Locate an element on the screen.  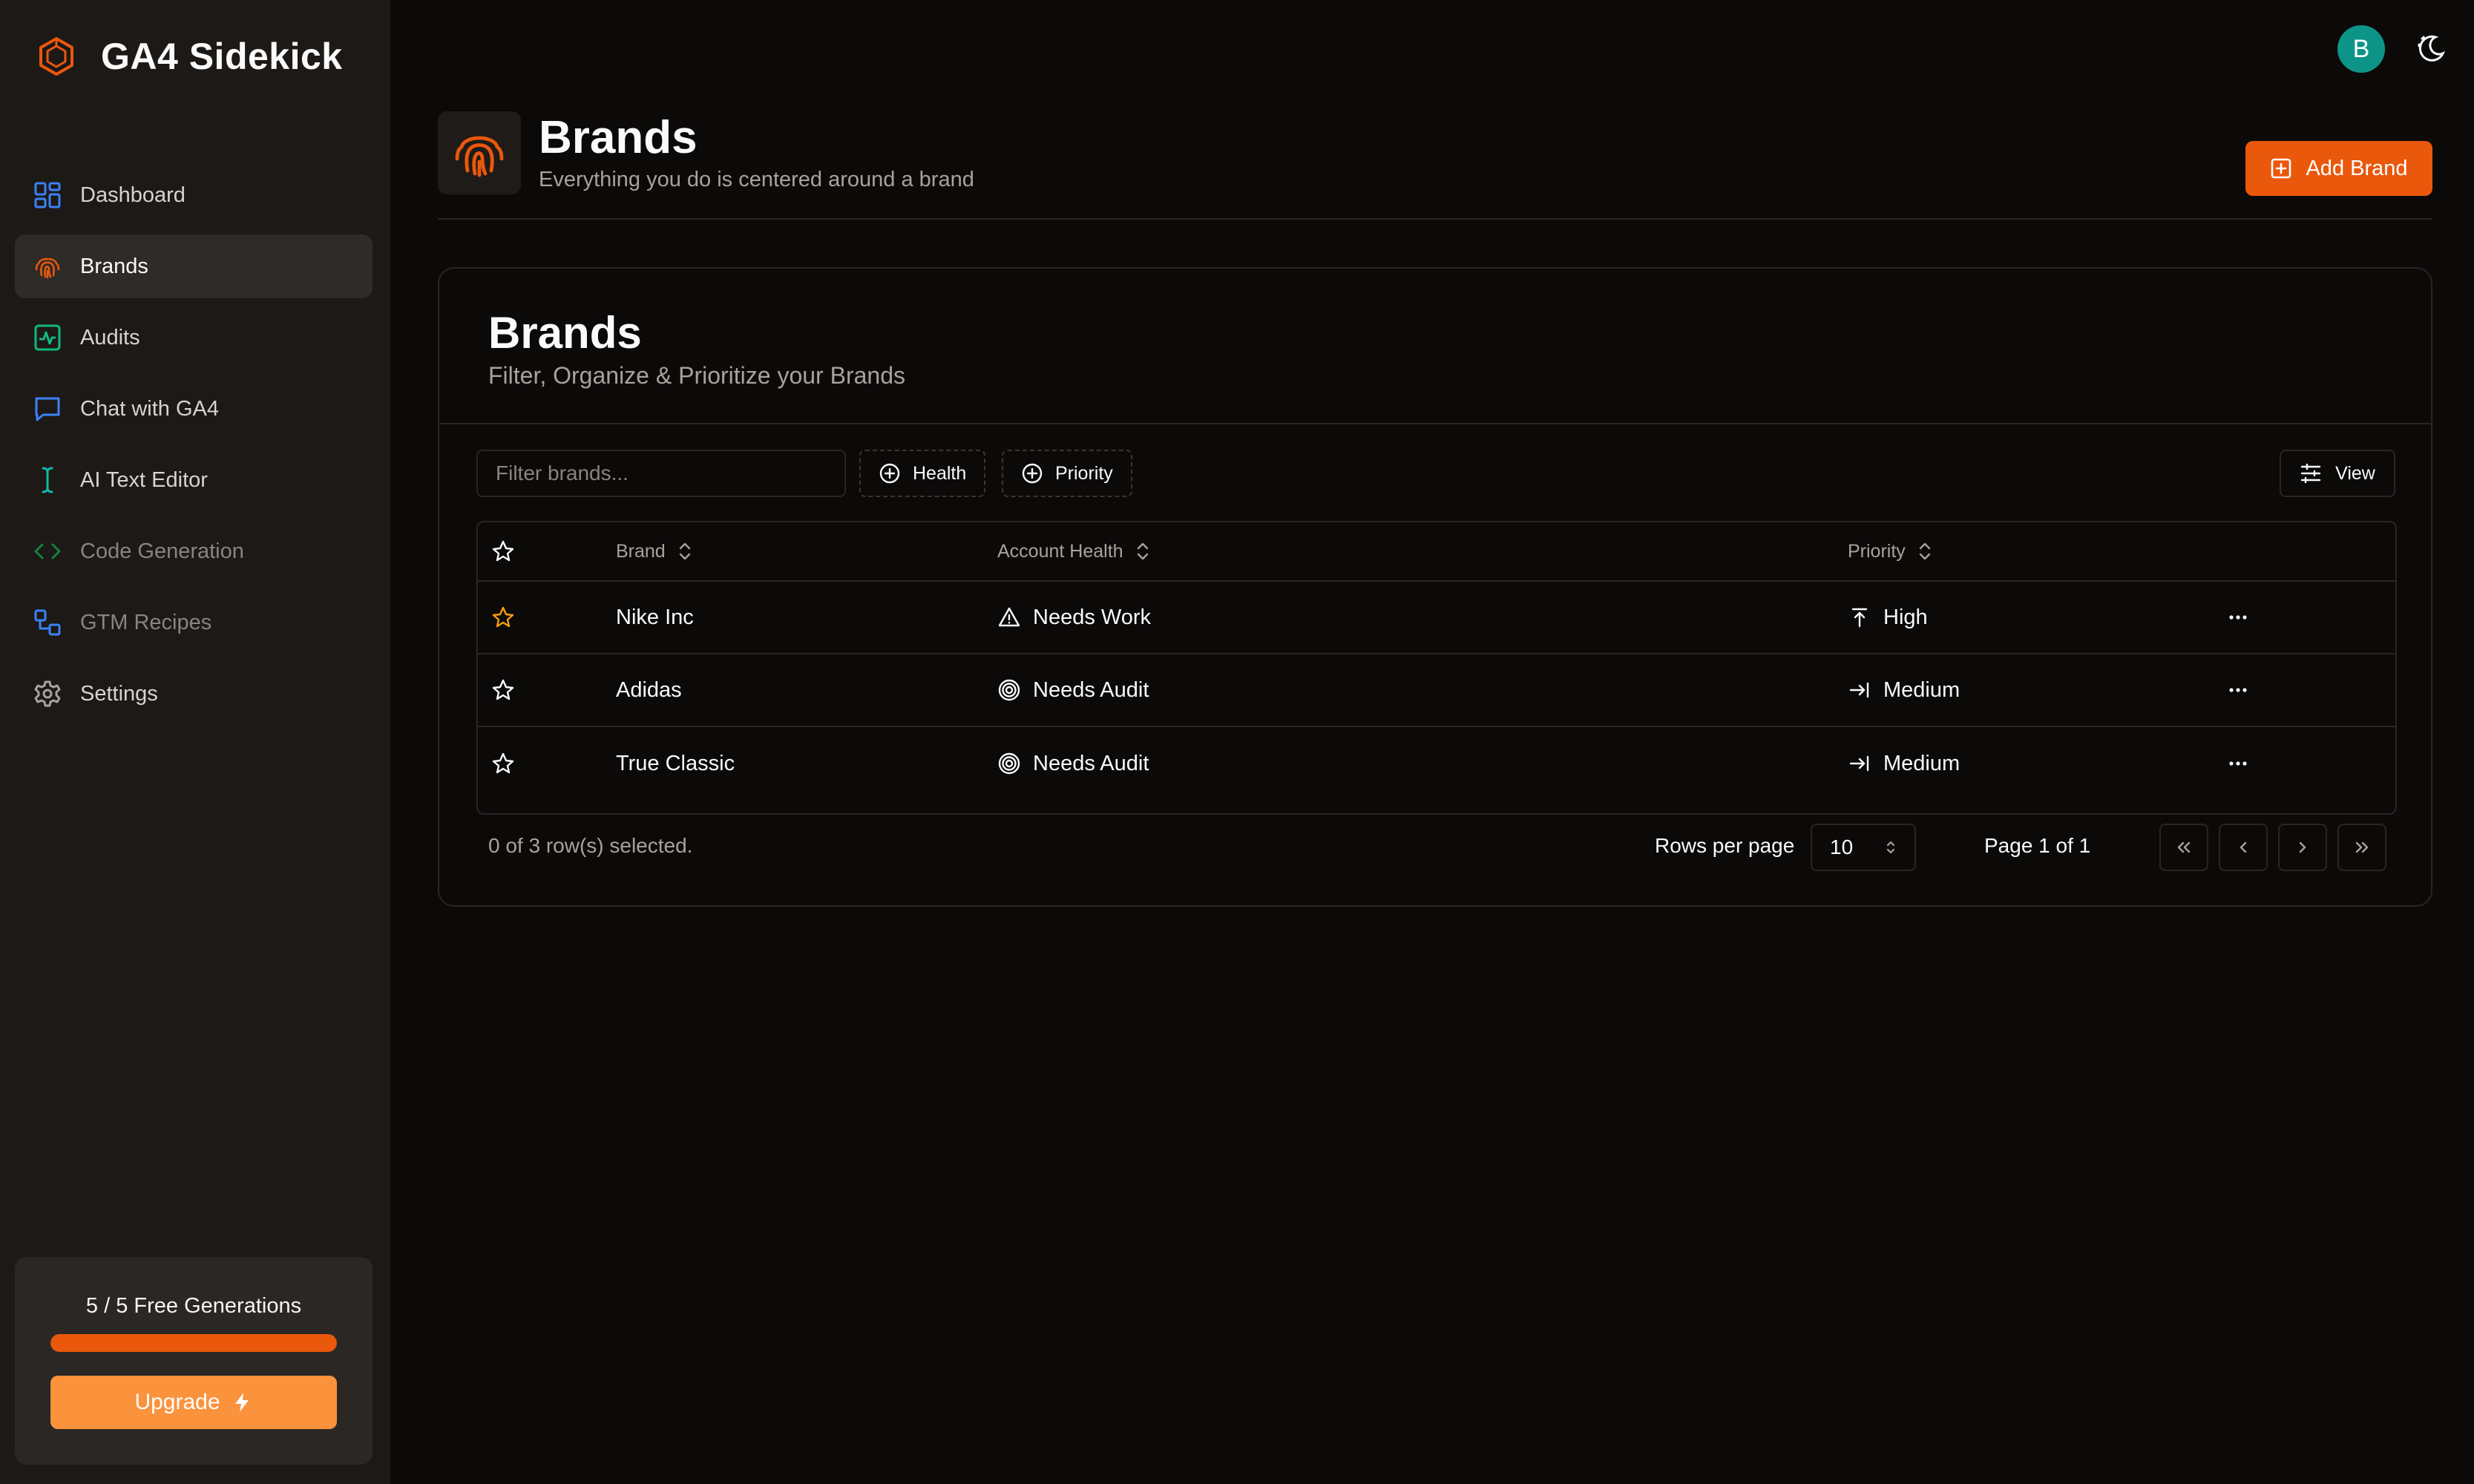
generations-progress-fill is located at coordinates (193, 1343).